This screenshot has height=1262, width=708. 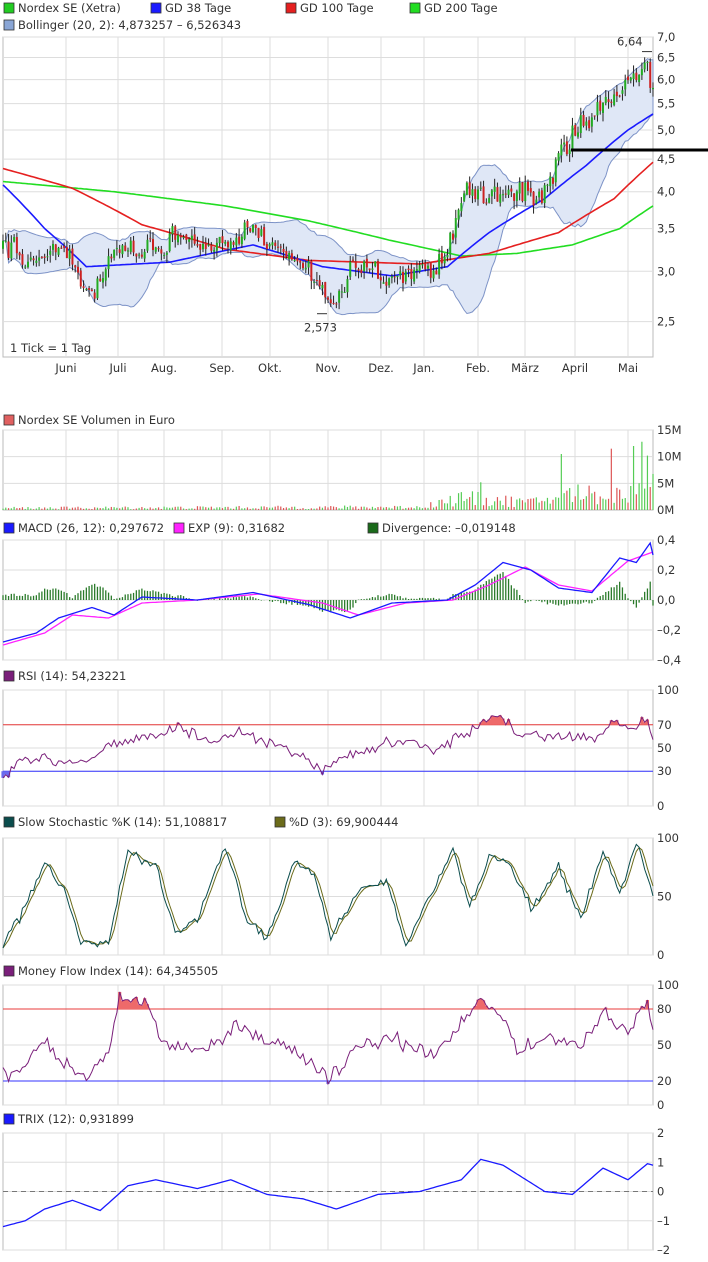 What do you see at coordinates (666, 130) in the screenshot?
I see `price-tick: 5,0` at bounding box center [666, 130].